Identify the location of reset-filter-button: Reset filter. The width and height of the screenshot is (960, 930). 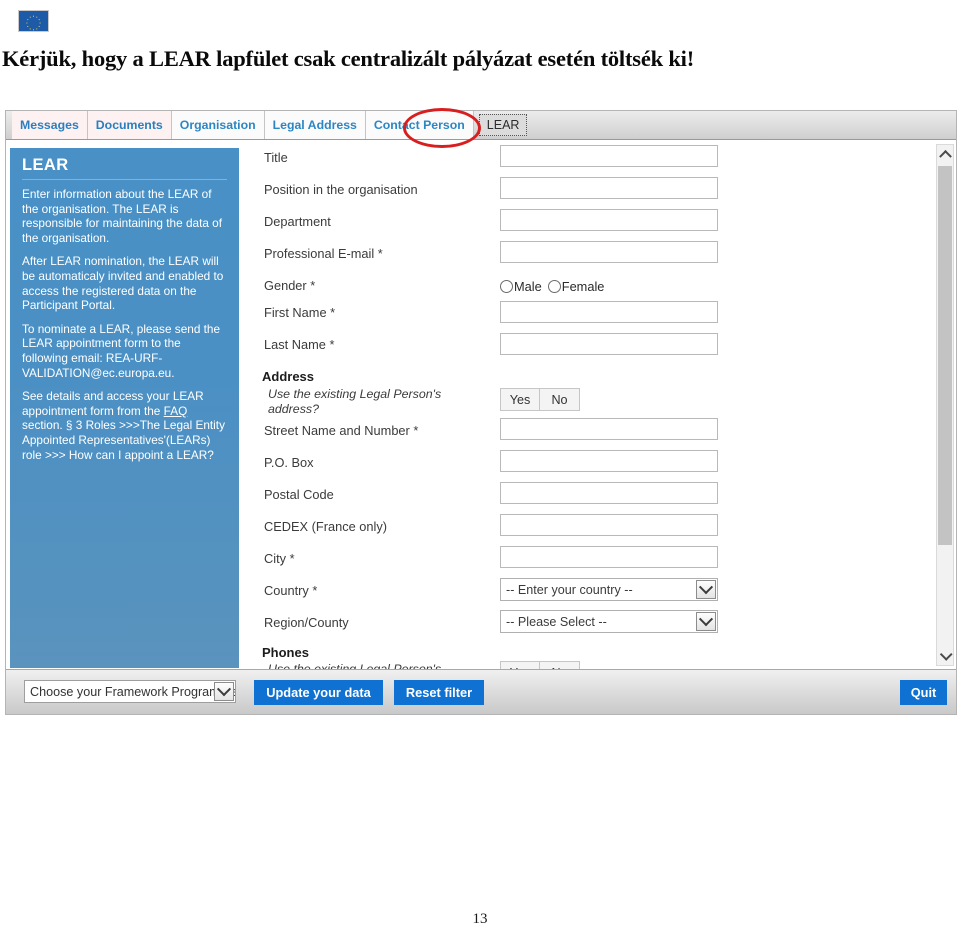
(439, 692).